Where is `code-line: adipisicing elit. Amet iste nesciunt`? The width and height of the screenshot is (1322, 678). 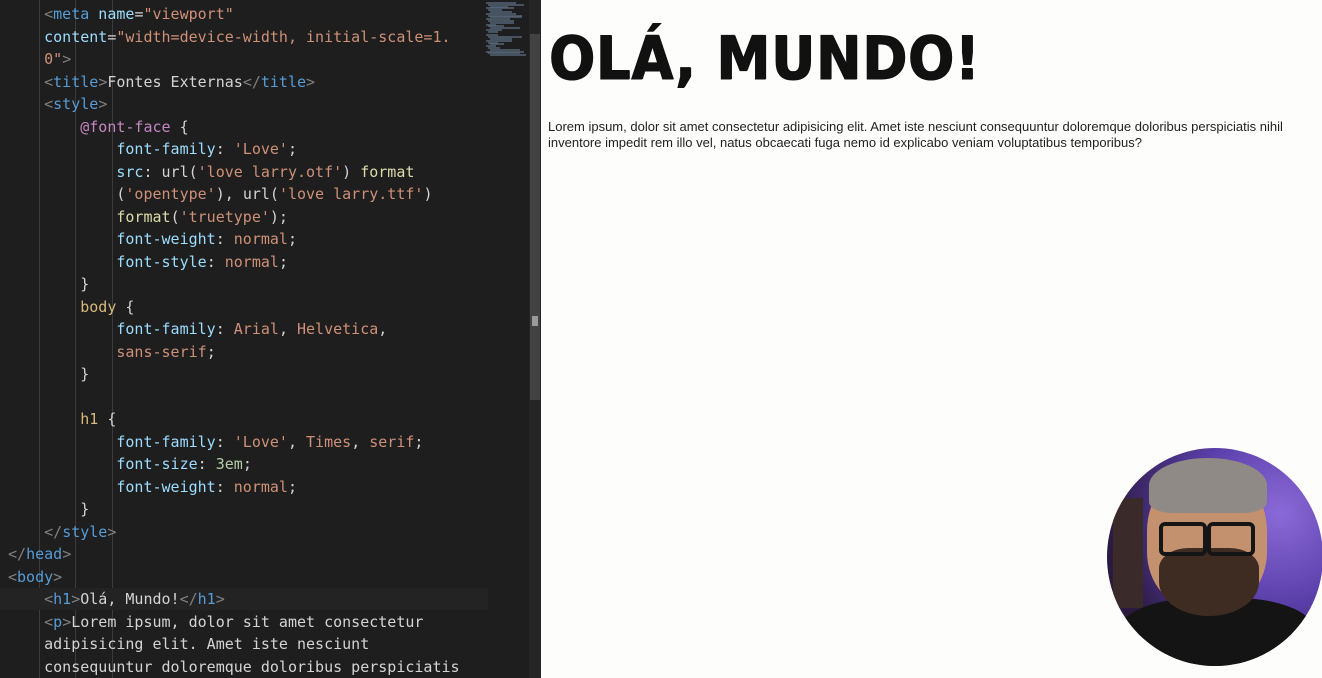 code-line: adipisicing elit. Amet iste nesciunt is located at coordinates (184, 644).